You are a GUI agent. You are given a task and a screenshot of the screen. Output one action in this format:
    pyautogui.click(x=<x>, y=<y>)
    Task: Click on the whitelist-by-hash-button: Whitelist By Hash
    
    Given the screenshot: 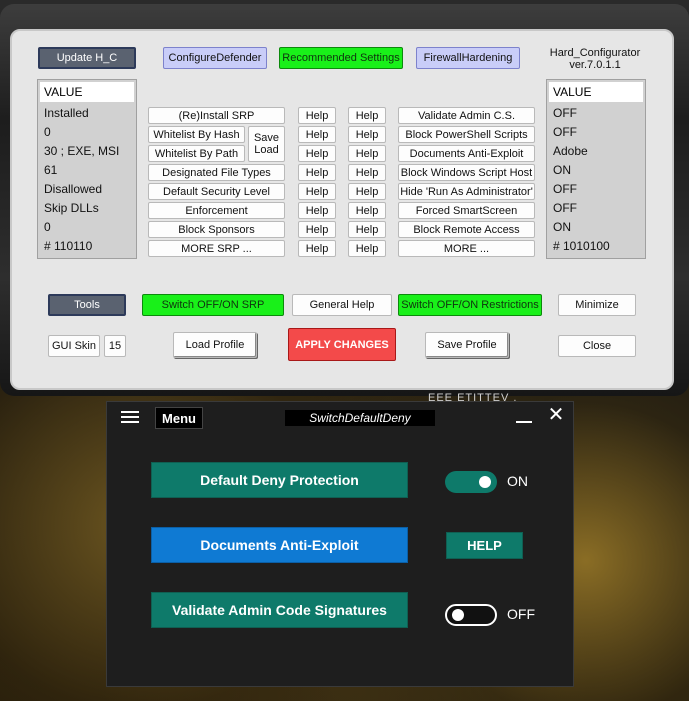 What is the action you would take?
    pyautogui.click(x=196, y=134)
    